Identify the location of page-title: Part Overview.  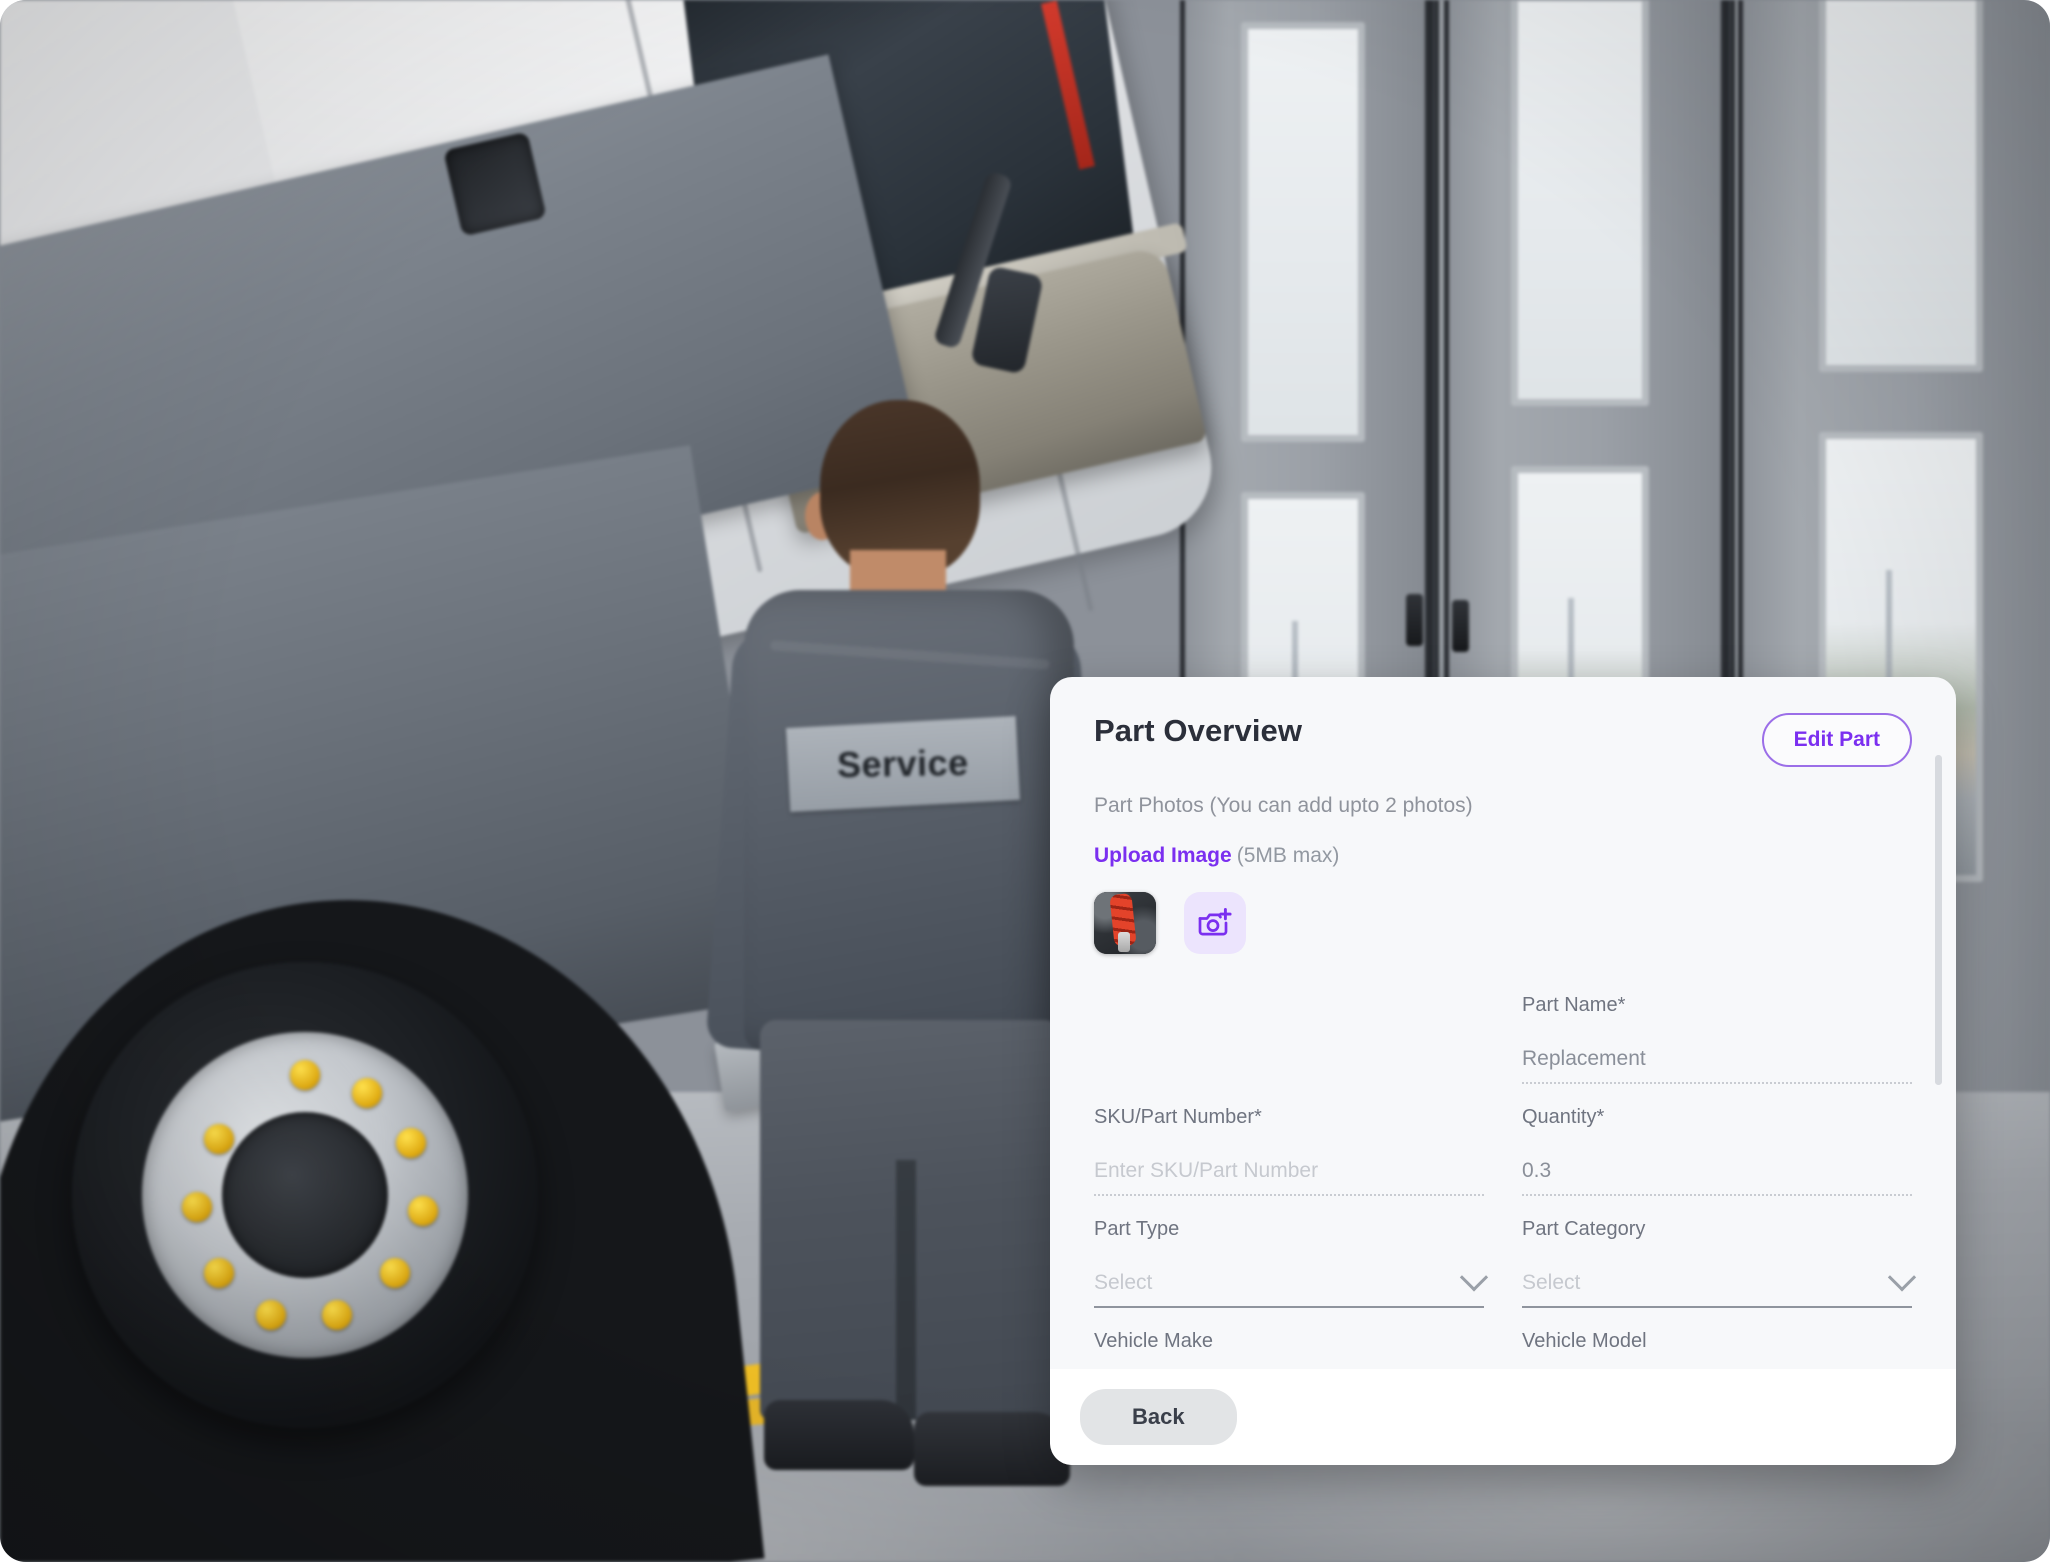
(1198, 730).